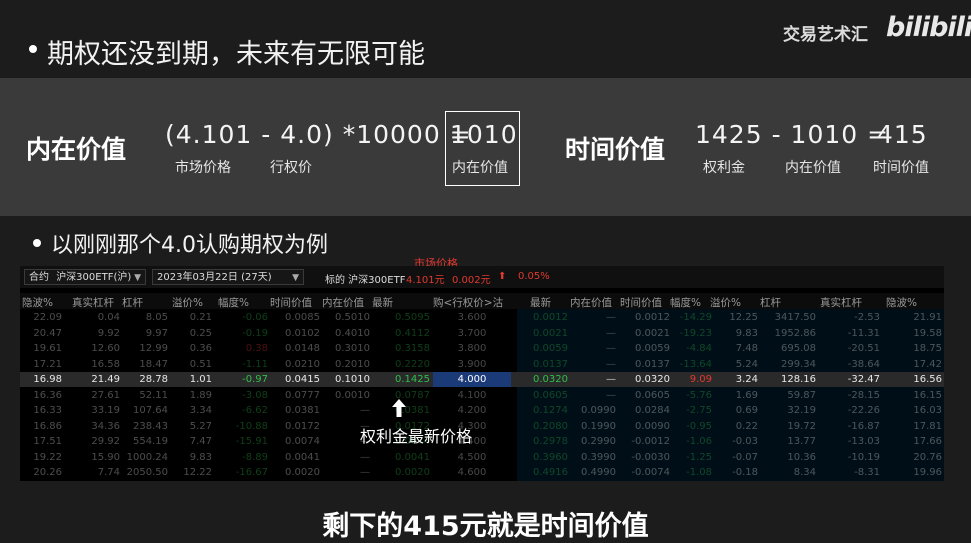 The image size is (971, 543). Describe the element at coordinates (801, 395) in the screenshot. I see `table-cell: 59.87` at that location.